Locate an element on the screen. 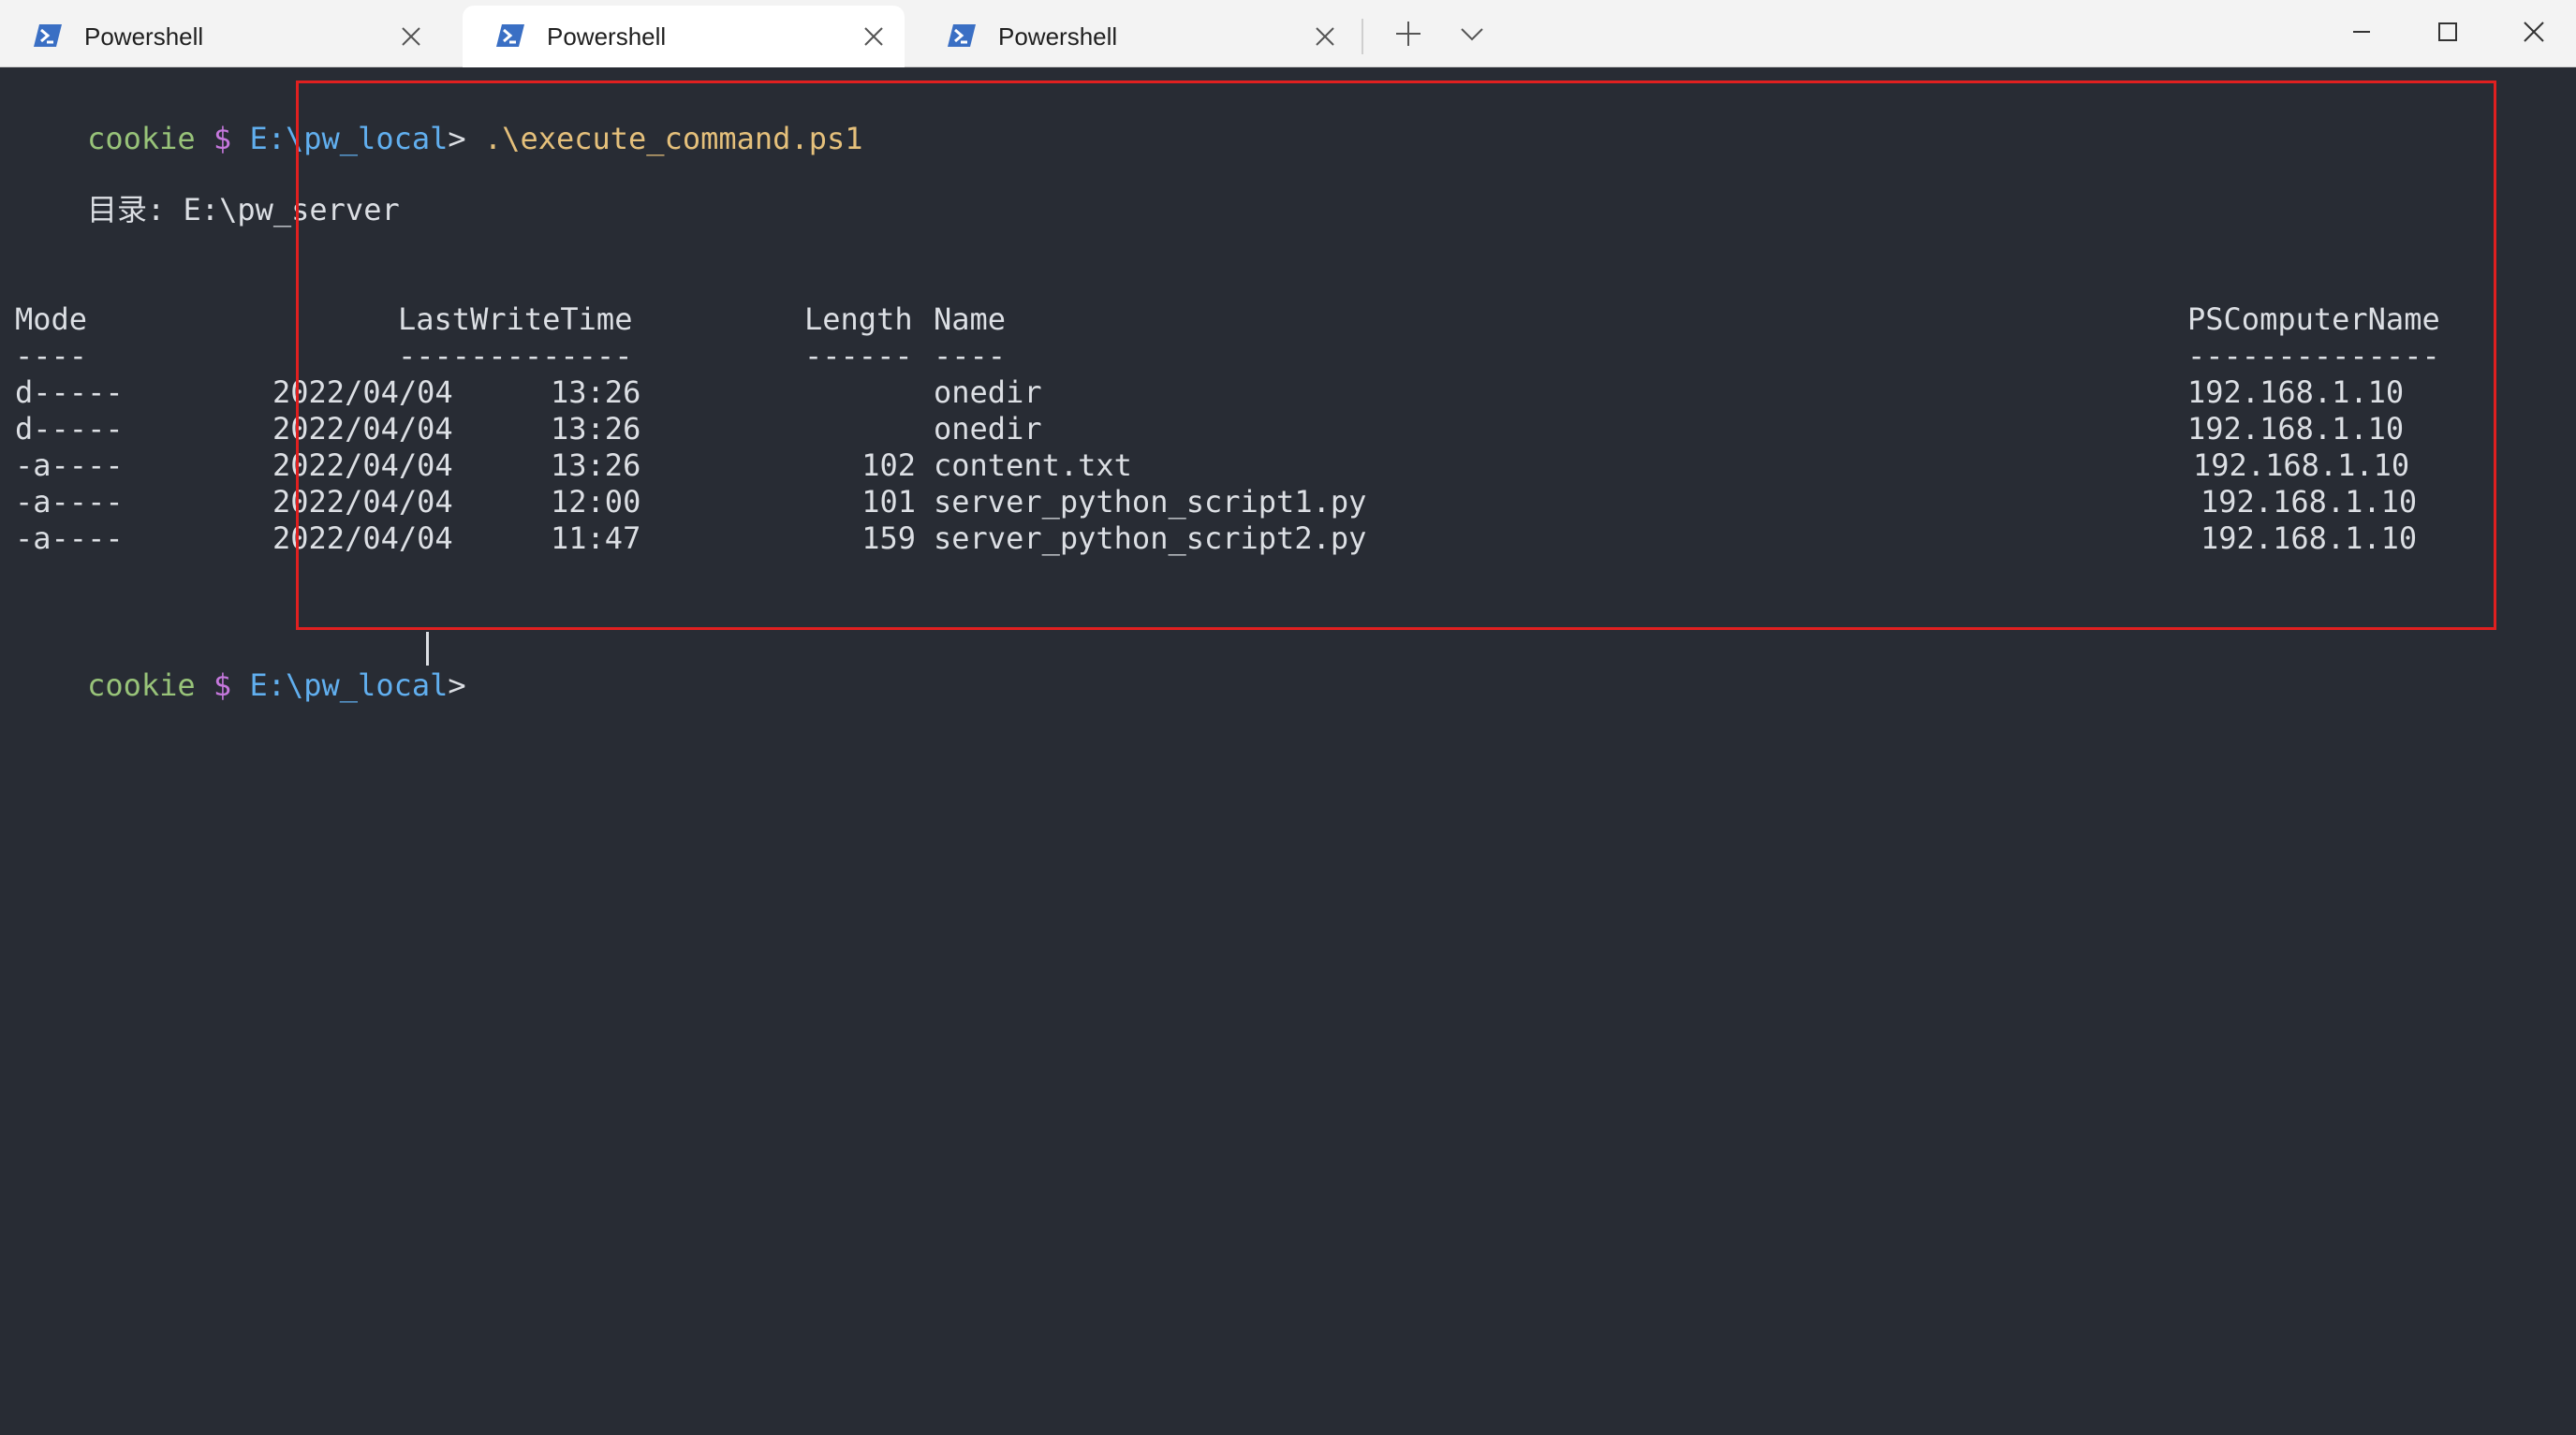 The width and height of the screenshot is (2576, 1435). row-3-mode: -a---- is located at coordinates (69, 502).